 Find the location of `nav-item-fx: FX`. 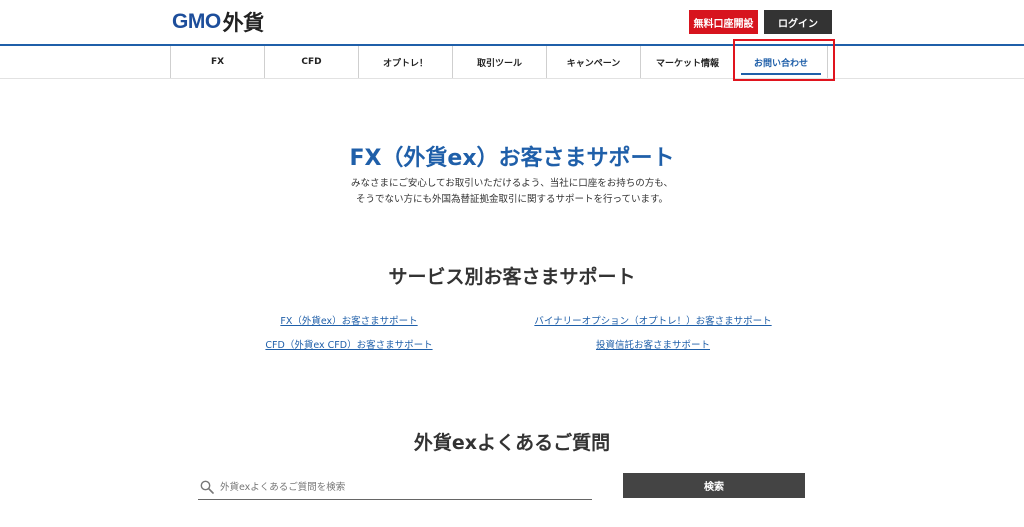

nav-item-fx: FX is located at coordinates (217, 62).